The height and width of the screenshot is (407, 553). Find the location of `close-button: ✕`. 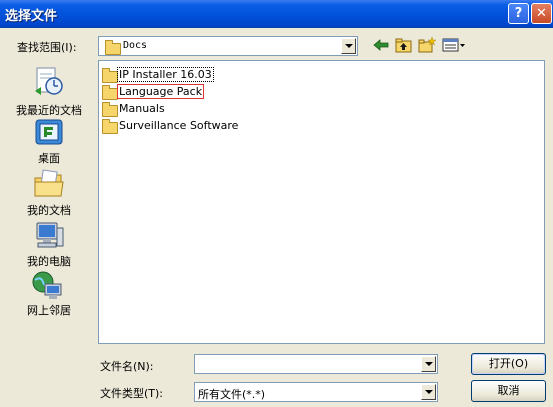

close-button: ✕ is located at coordinates (541, 13).